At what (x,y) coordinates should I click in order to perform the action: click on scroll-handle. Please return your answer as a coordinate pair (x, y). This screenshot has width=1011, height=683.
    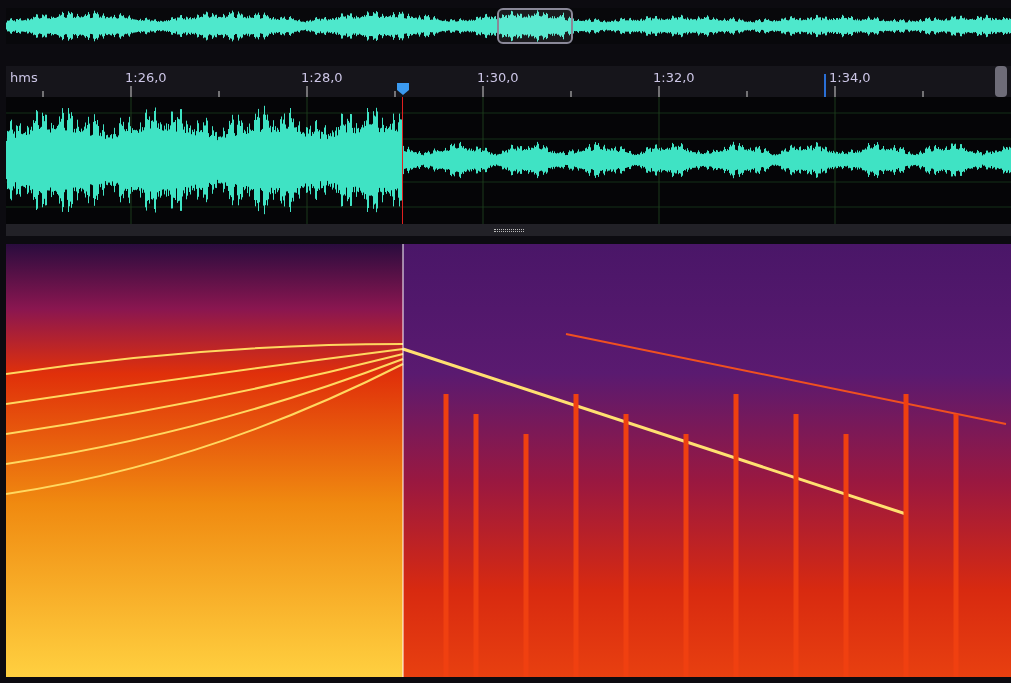
    Looking at the image, I should click on (1001, 81).